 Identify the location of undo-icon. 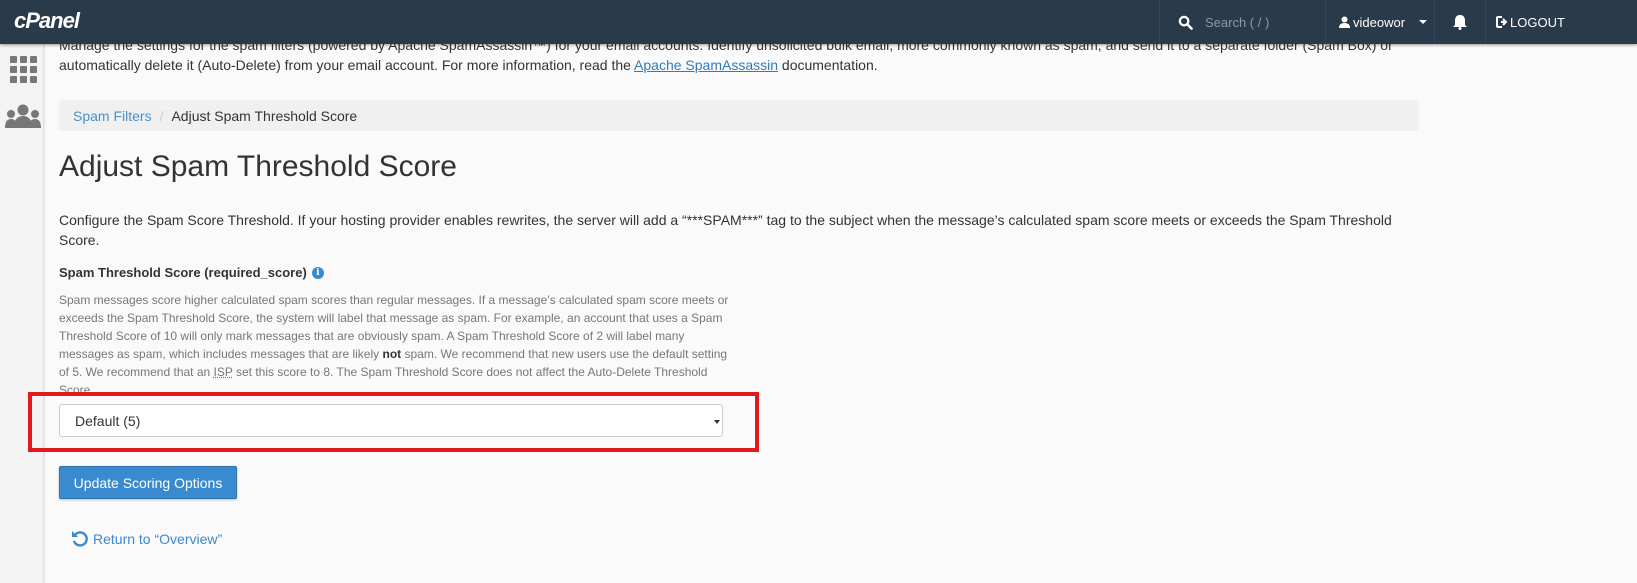
(80, 539).